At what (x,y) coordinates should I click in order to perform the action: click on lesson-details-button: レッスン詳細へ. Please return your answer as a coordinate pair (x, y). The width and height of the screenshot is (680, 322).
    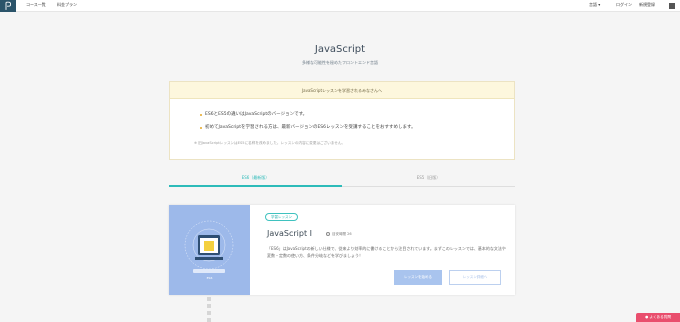
    Looking at the image, I should click on (475, 277).